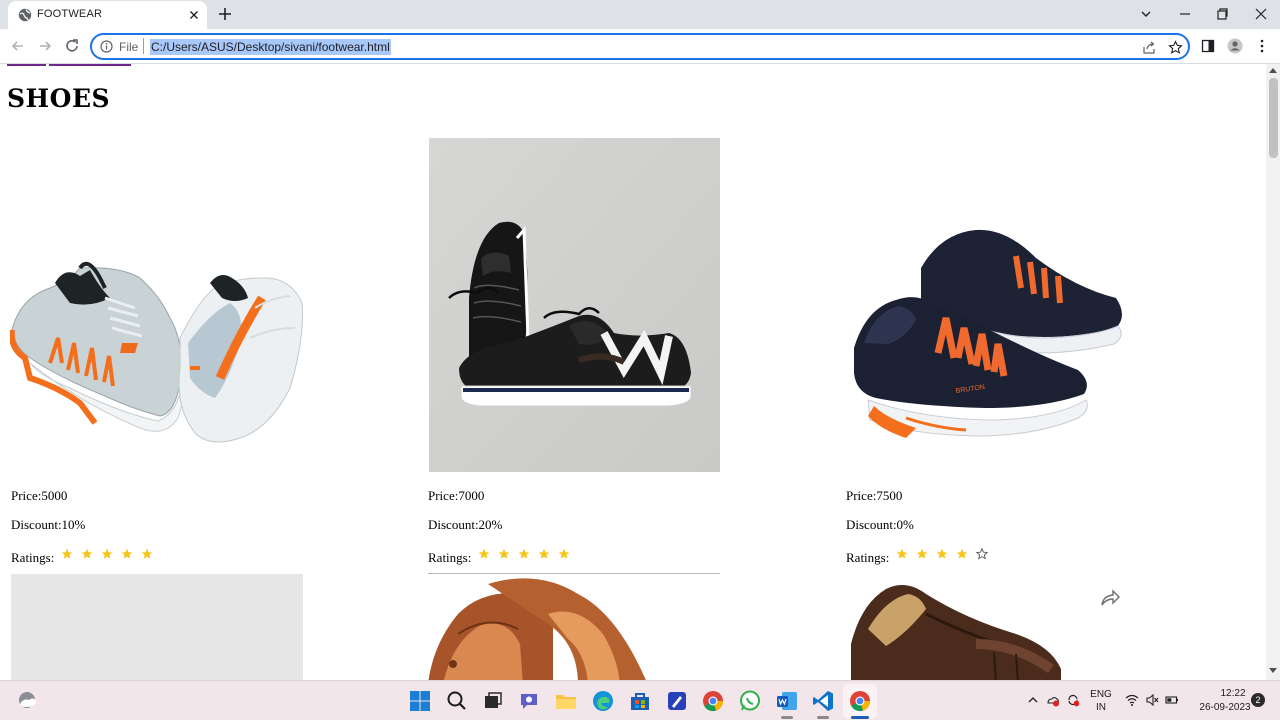  I want to click on kebab-menu-icon, so click(1262, 46).